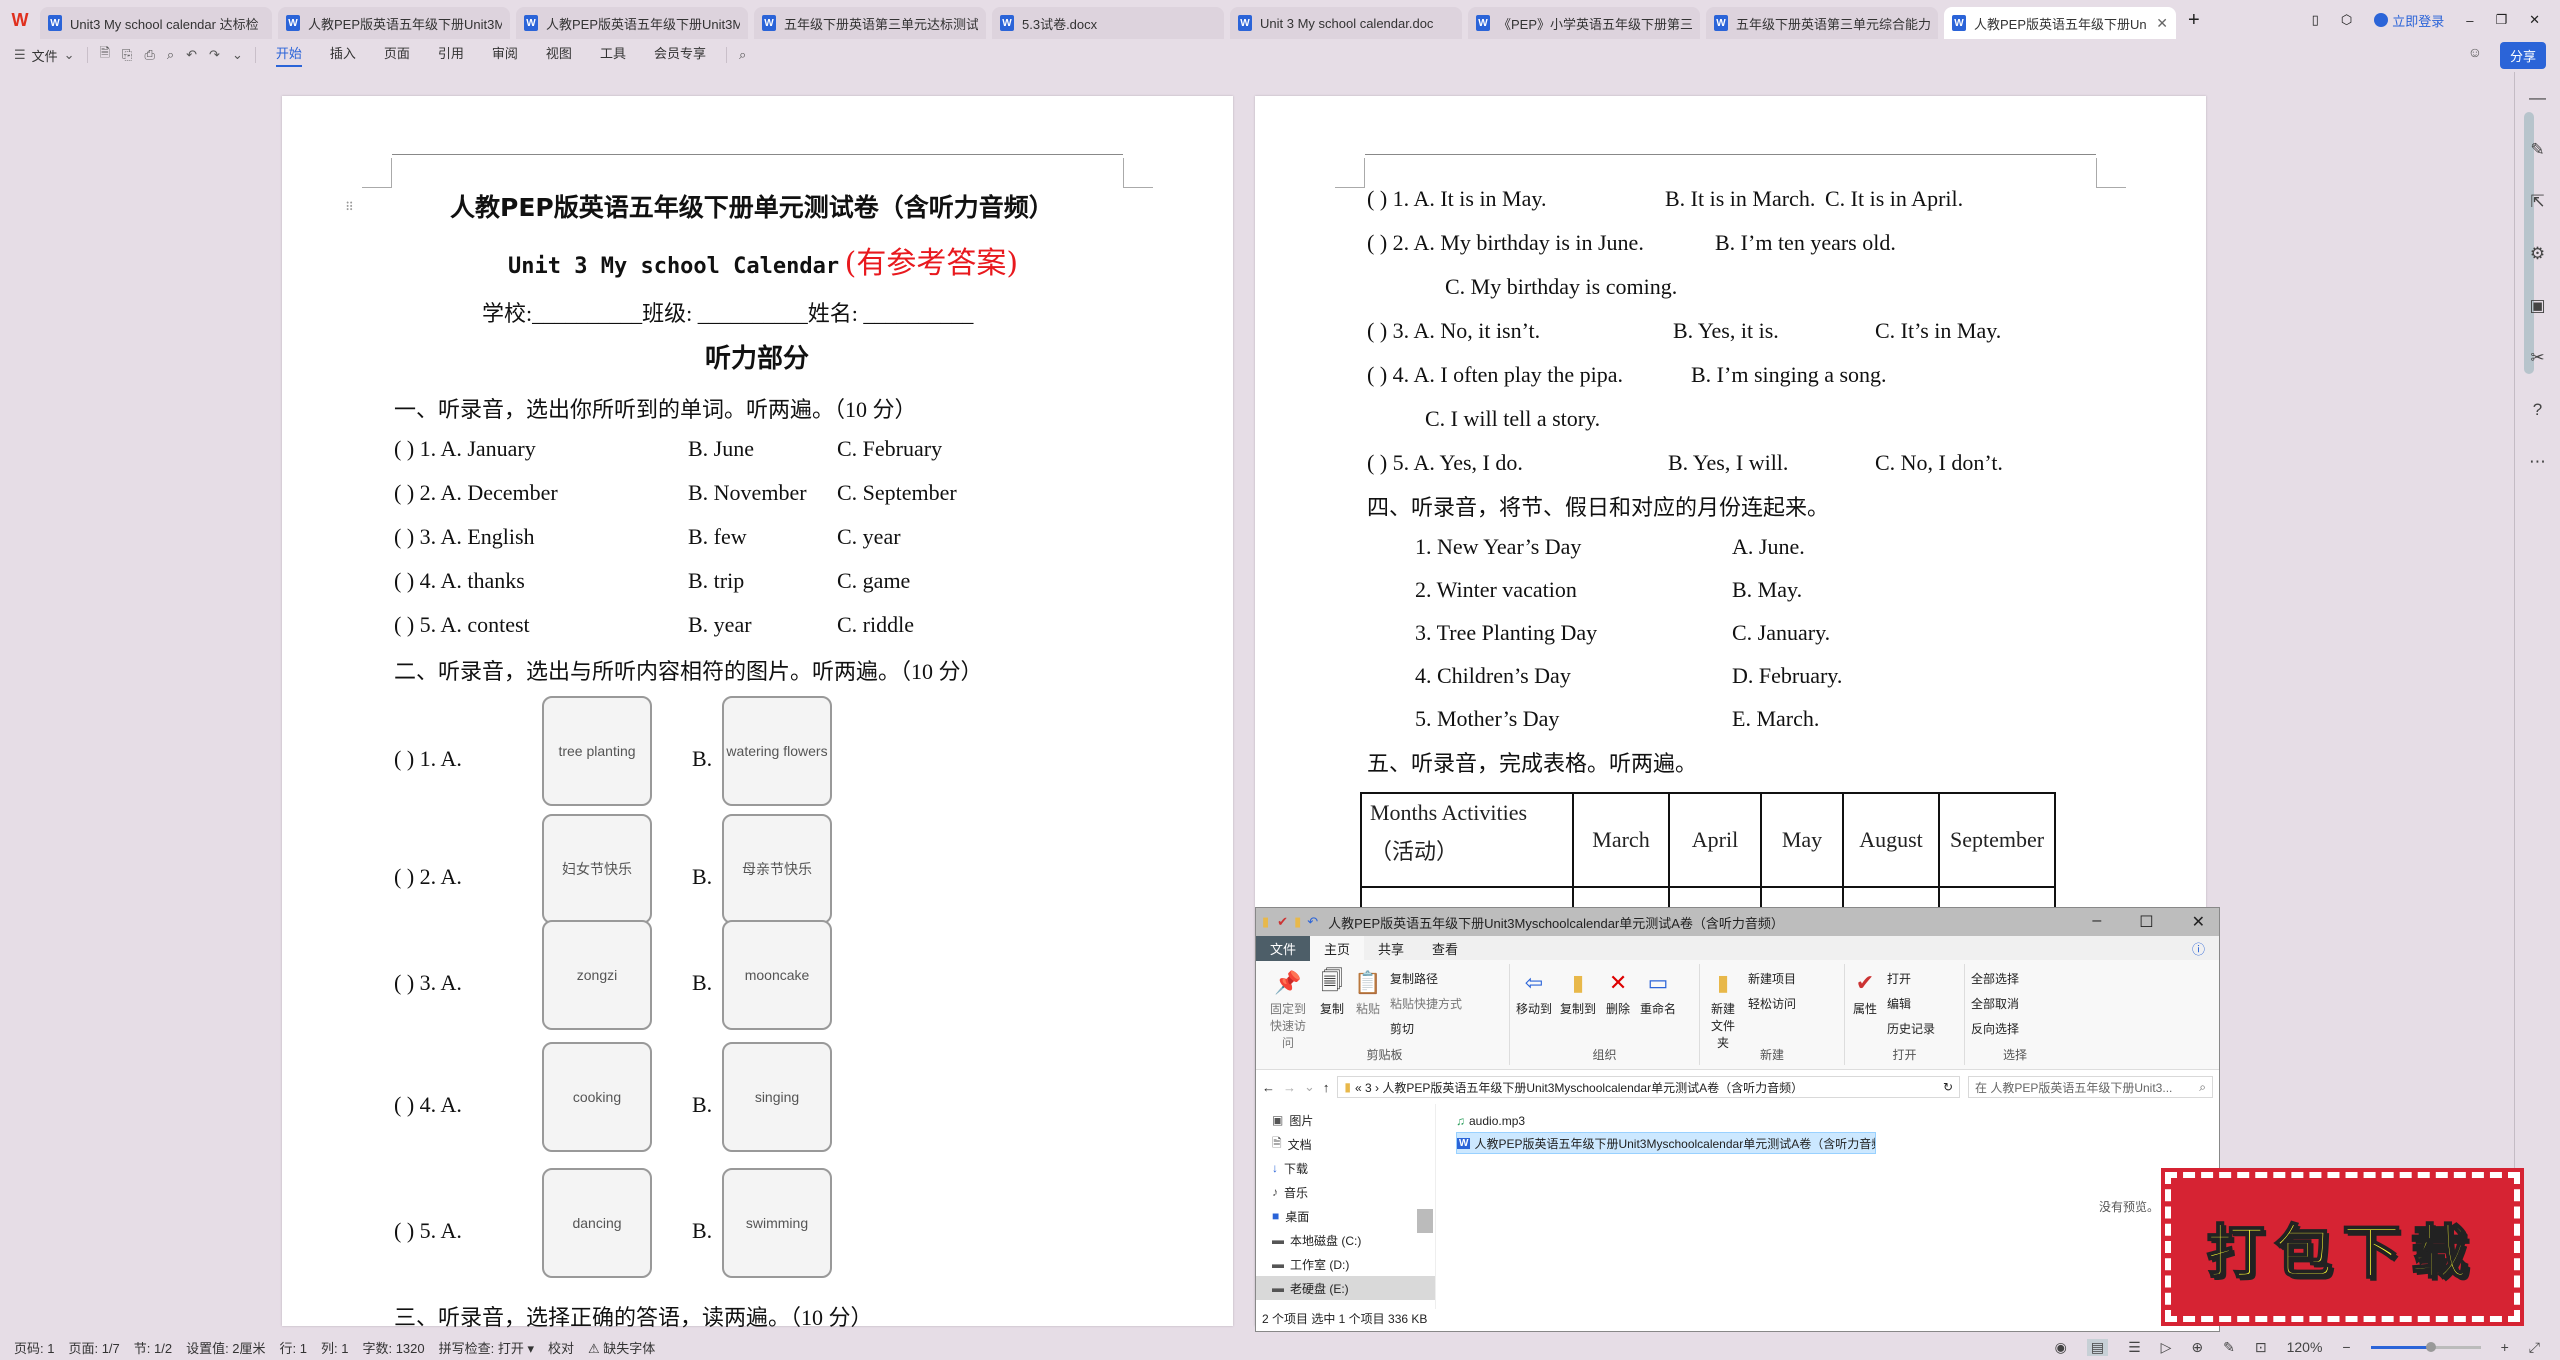 This screenshot has width=2560, height=1360. What do you see at coordinates (2061, 1347) in the screenshot?
I see `eye-icon: ◉` at bounding box center [2061, 1347].